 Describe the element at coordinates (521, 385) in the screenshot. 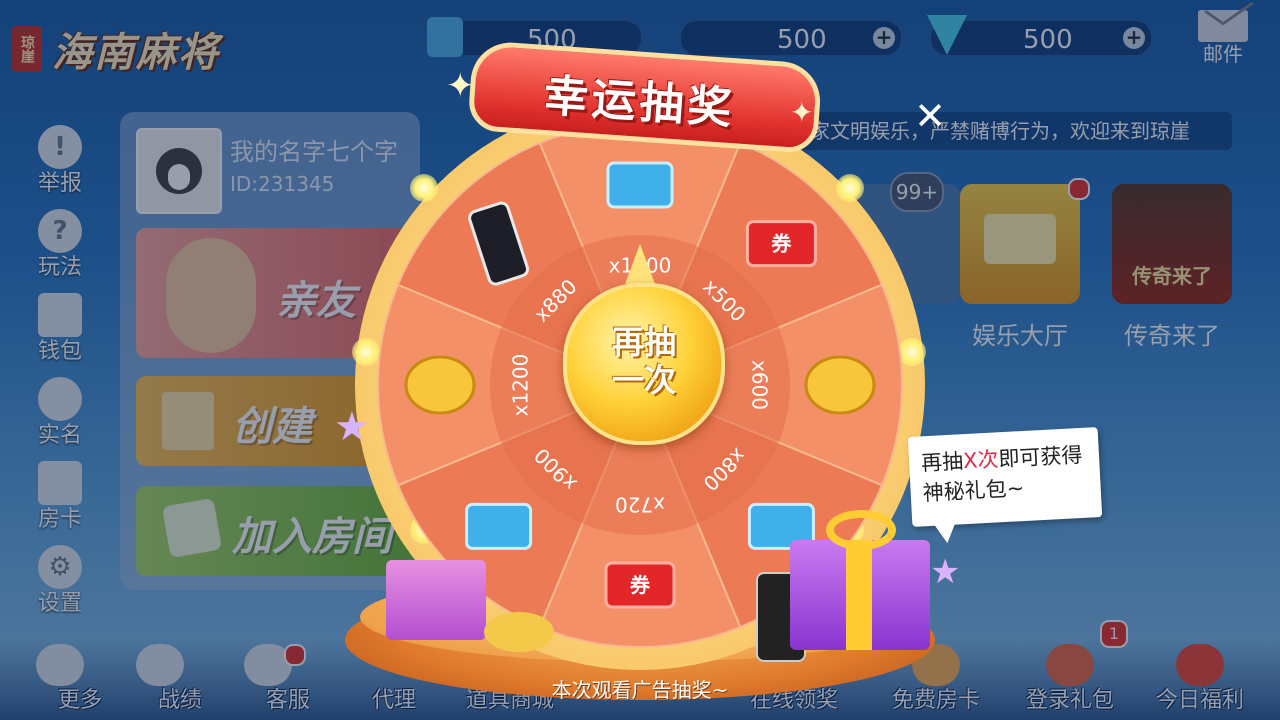

I see `segment-amount: x1200` at that location.